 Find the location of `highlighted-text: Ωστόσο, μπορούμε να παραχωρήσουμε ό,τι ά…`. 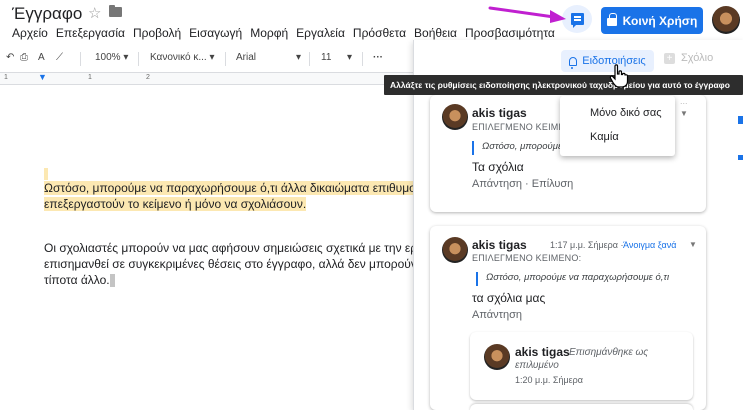

highlighted-text: Ωστόσο, μπορούμε να παραχωρήσουμε ό,τι ά… is located at coordinates (230, 188).